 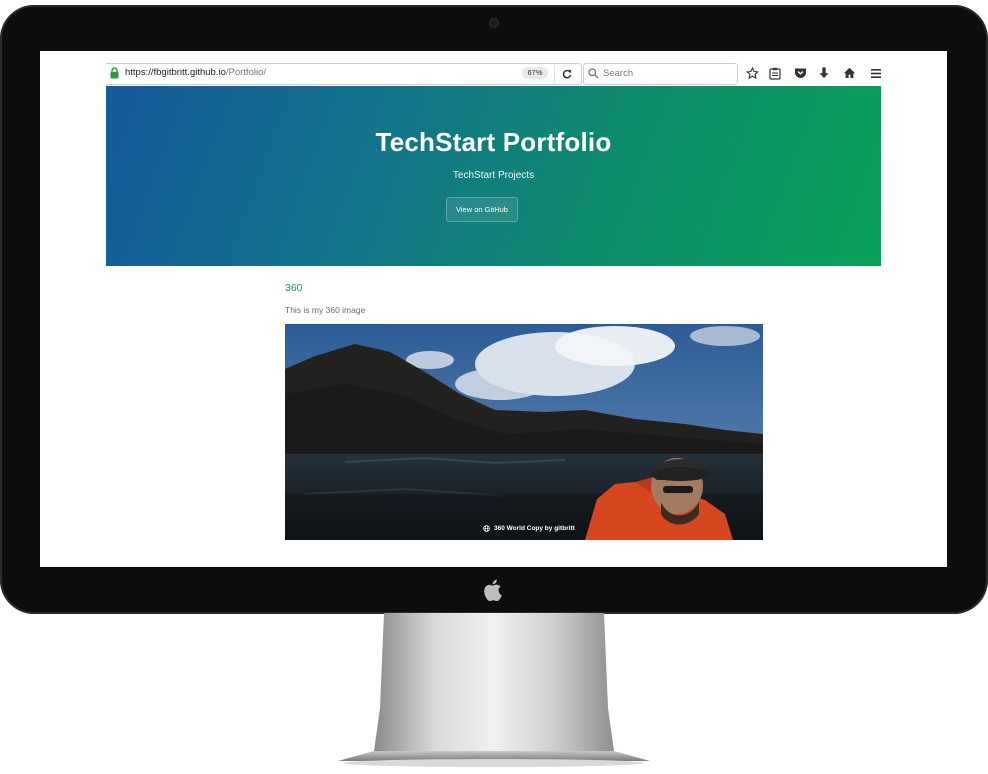 I want to click on section-heading: 360, so click(x=294, y=288).